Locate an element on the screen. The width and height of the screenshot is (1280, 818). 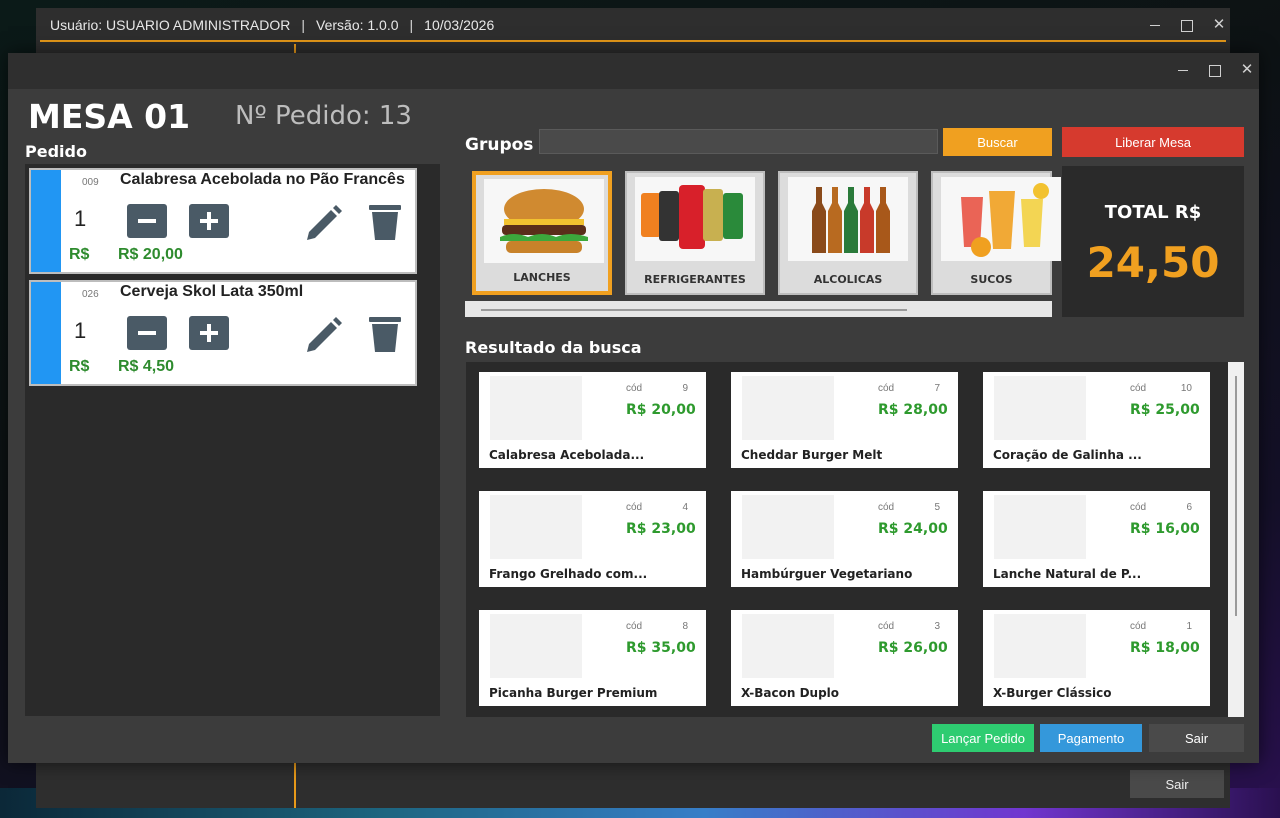
pagamento-button: Pagamento is located at coordinates (1091, 738).